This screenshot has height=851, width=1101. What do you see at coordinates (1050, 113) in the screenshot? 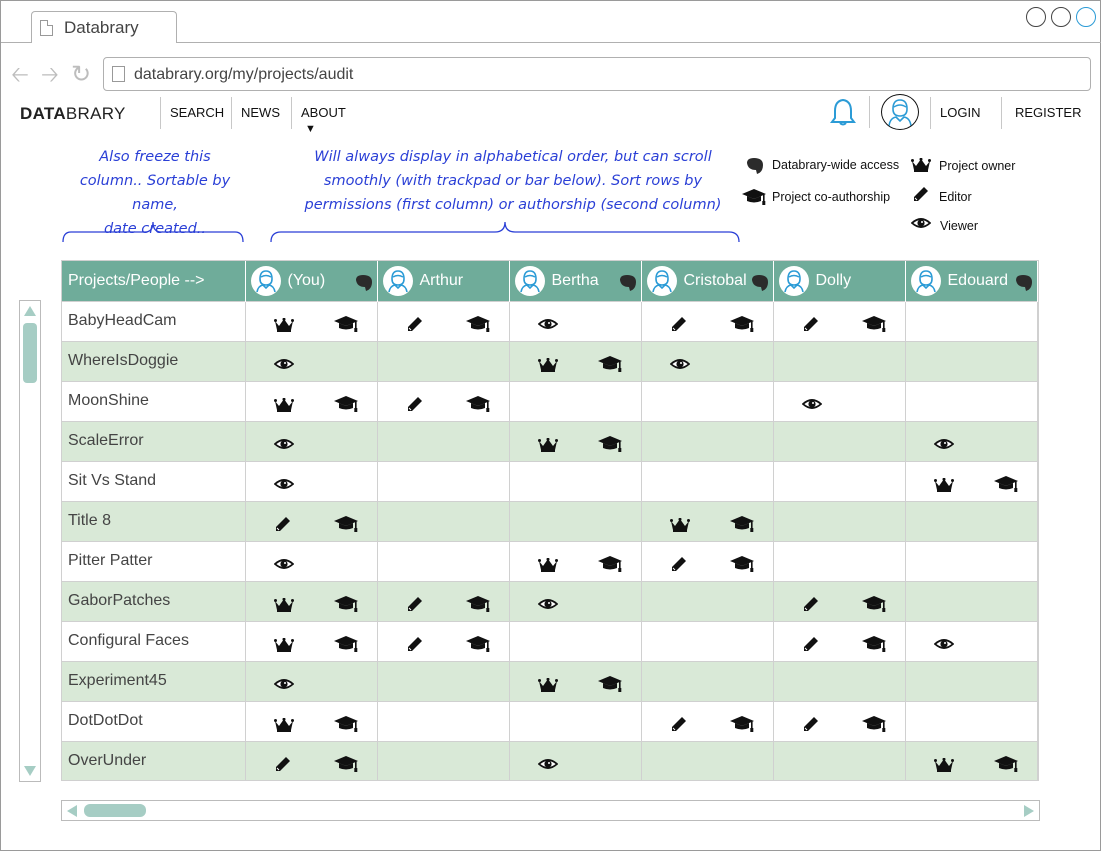
I see `register-link: REGISTER` at bounding box center [1050, 113].